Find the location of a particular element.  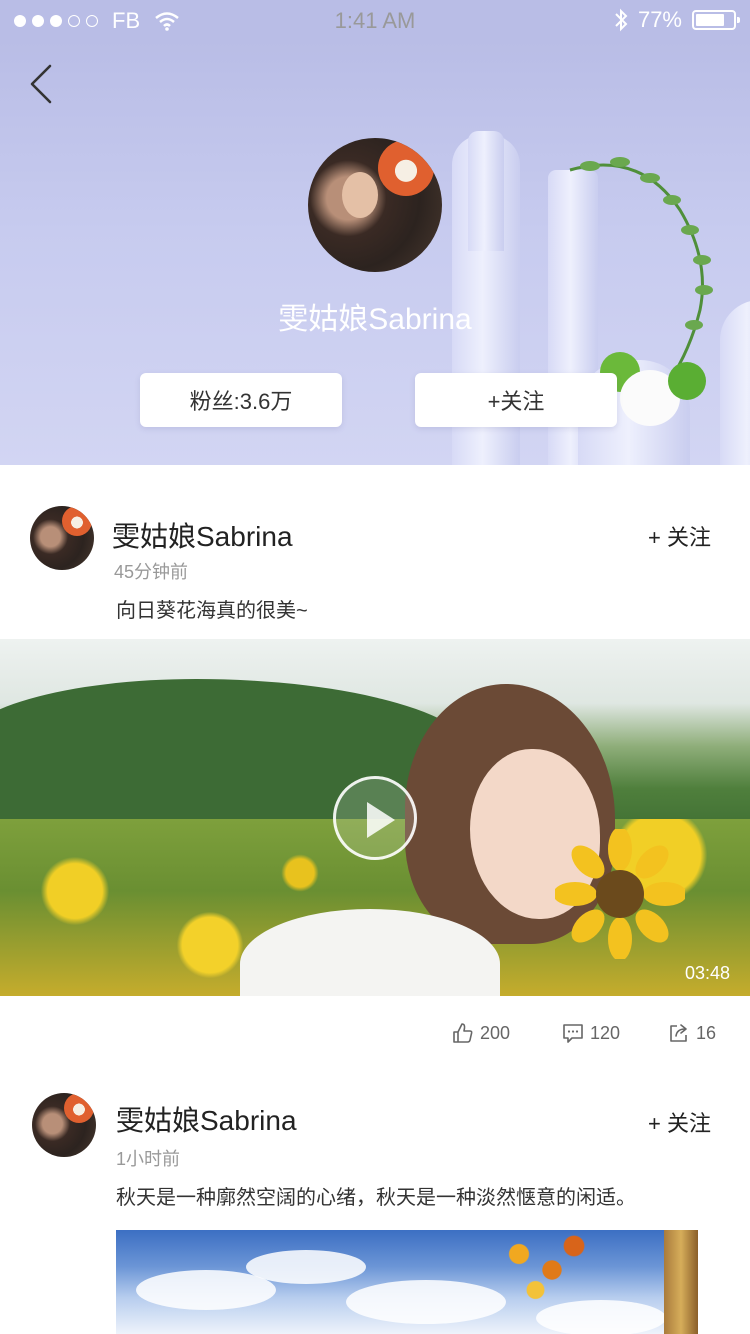

video-duration: 03:48 is located at coordinates (707, 973).